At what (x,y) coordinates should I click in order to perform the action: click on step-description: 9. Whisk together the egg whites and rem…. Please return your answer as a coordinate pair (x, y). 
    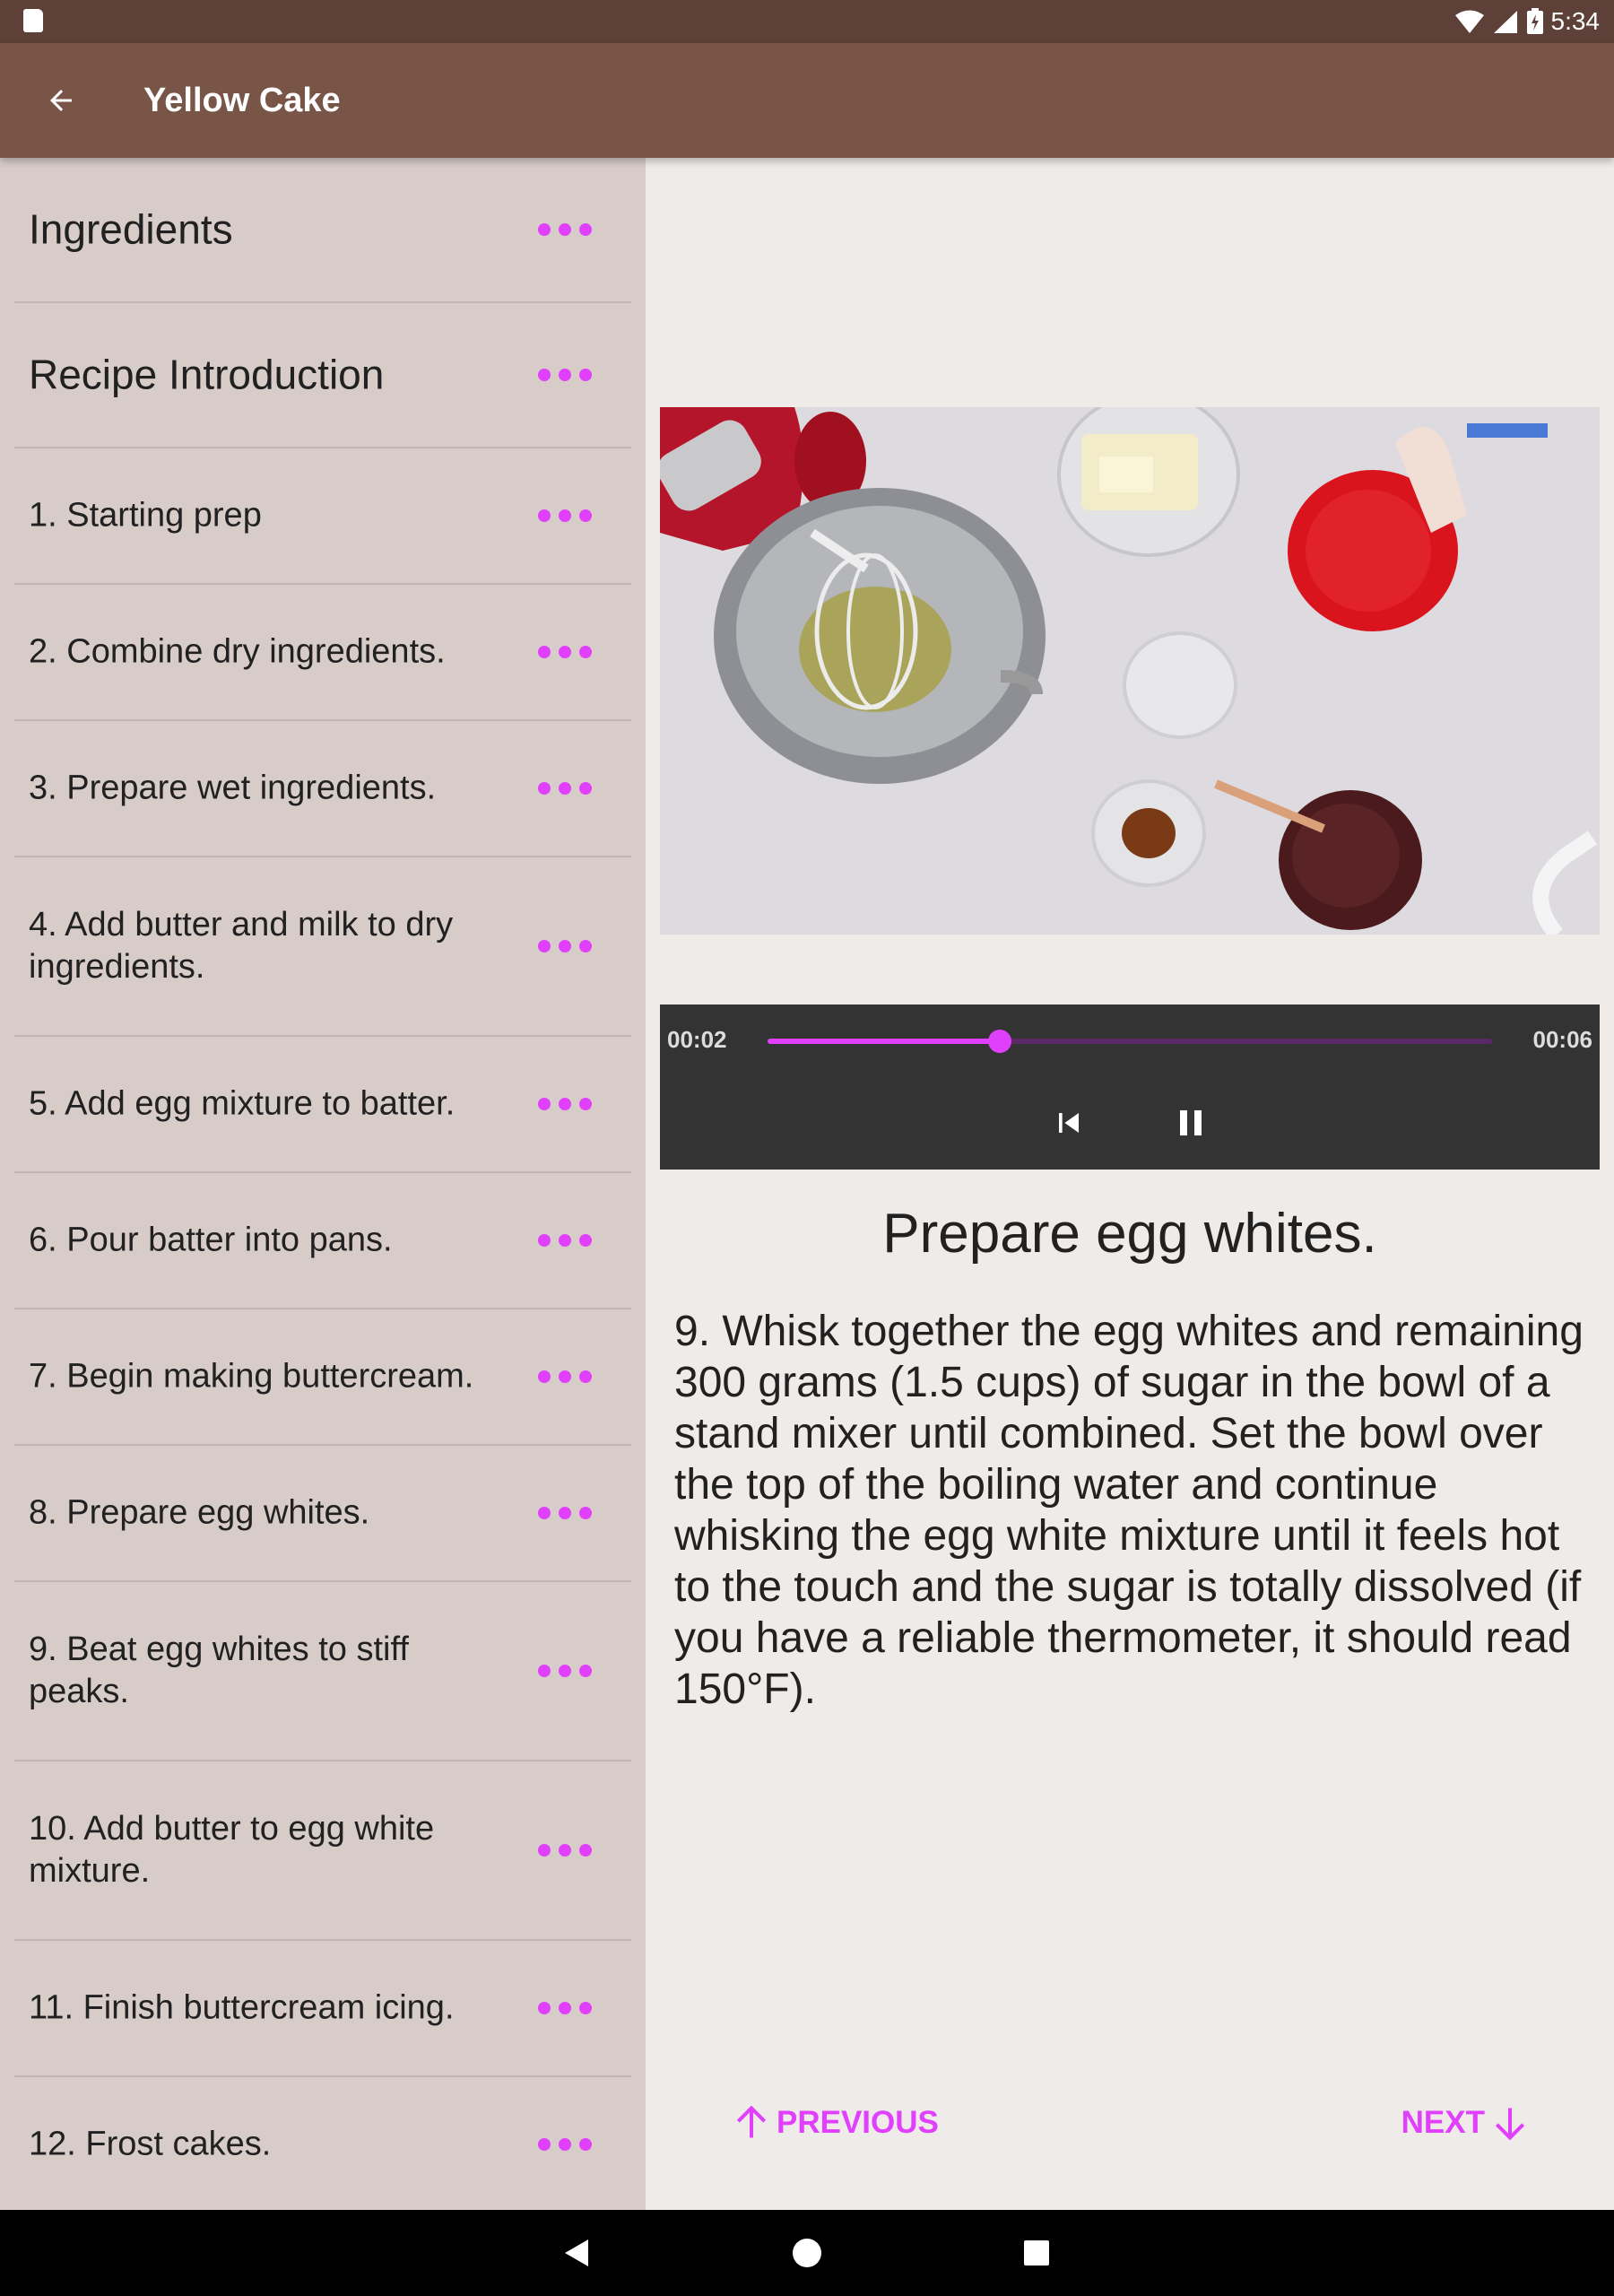
    Looking at the image, I should click on (1129, 1510).